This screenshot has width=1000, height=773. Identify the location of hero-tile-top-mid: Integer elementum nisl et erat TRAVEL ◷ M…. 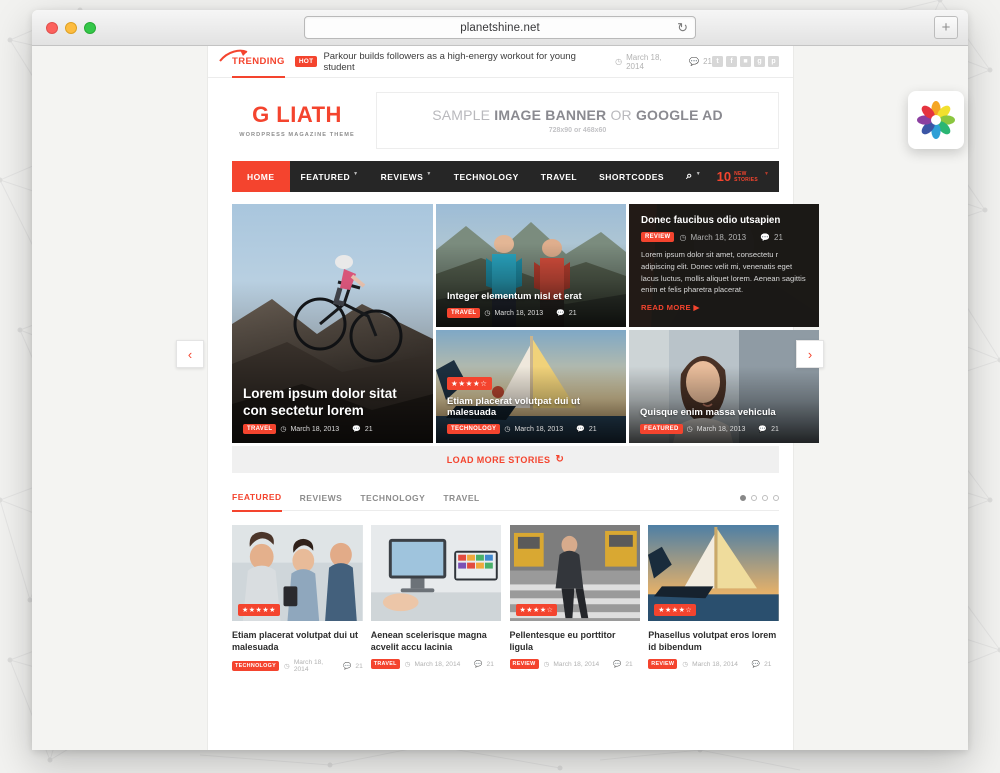
(531, 265).